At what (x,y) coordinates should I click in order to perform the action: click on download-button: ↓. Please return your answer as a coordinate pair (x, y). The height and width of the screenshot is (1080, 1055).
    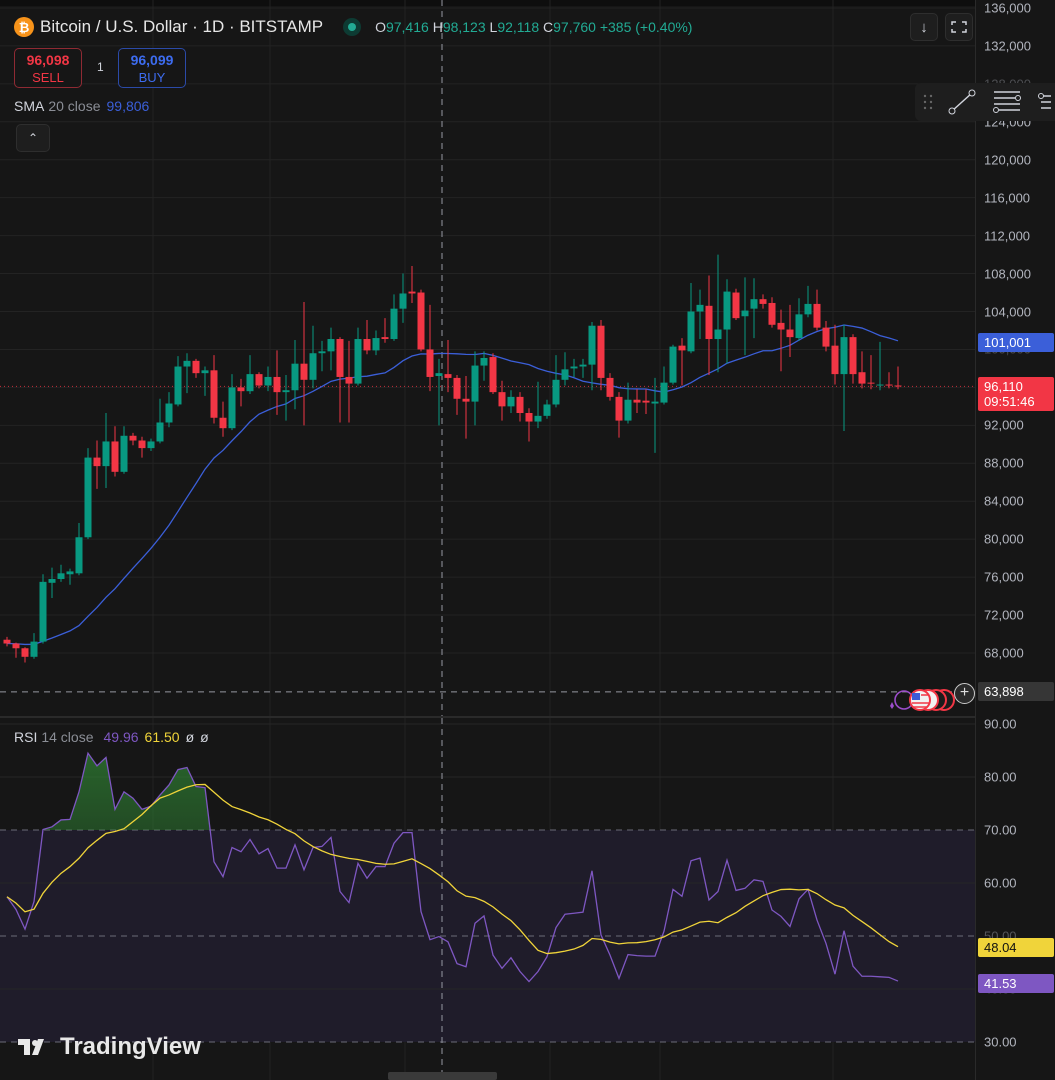
    Looking at the image, I should click on (924, 27).